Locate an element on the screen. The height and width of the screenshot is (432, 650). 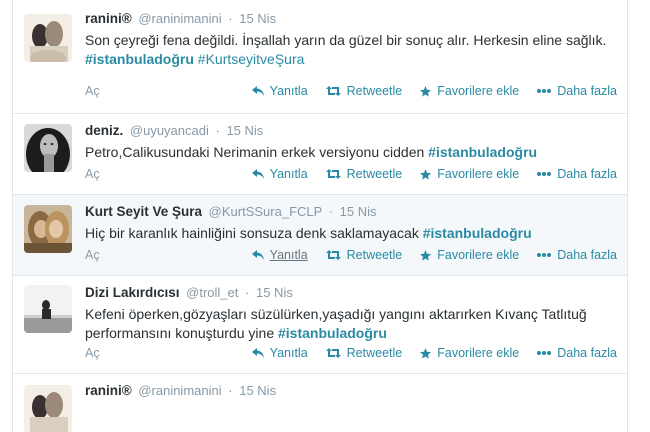
user-fullname: deniz. is located at coordinates (104, 130).